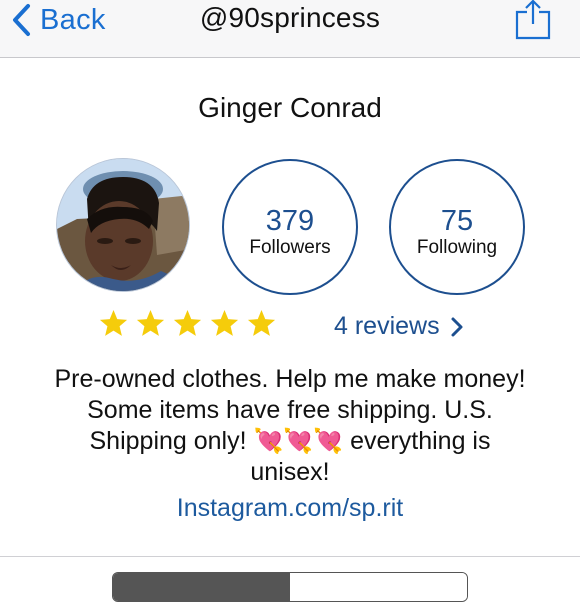 The image size is (580, 602). What do you see at coordinates (457, 221) in the screenshot?
I see `following-count: 75` at bounding box center [457, 221].